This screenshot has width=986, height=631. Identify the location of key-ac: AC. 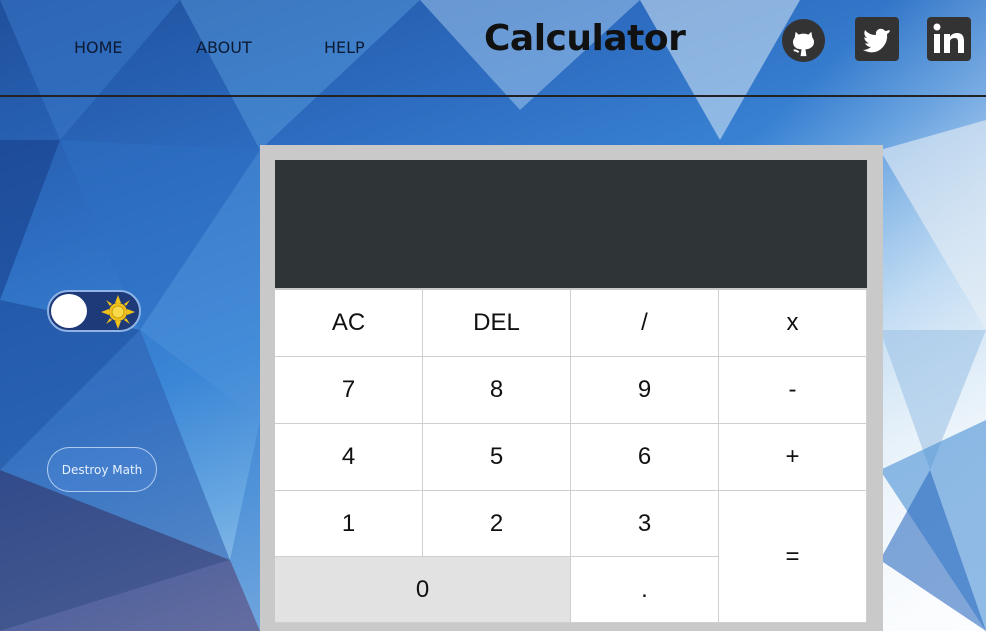
(349, 323).